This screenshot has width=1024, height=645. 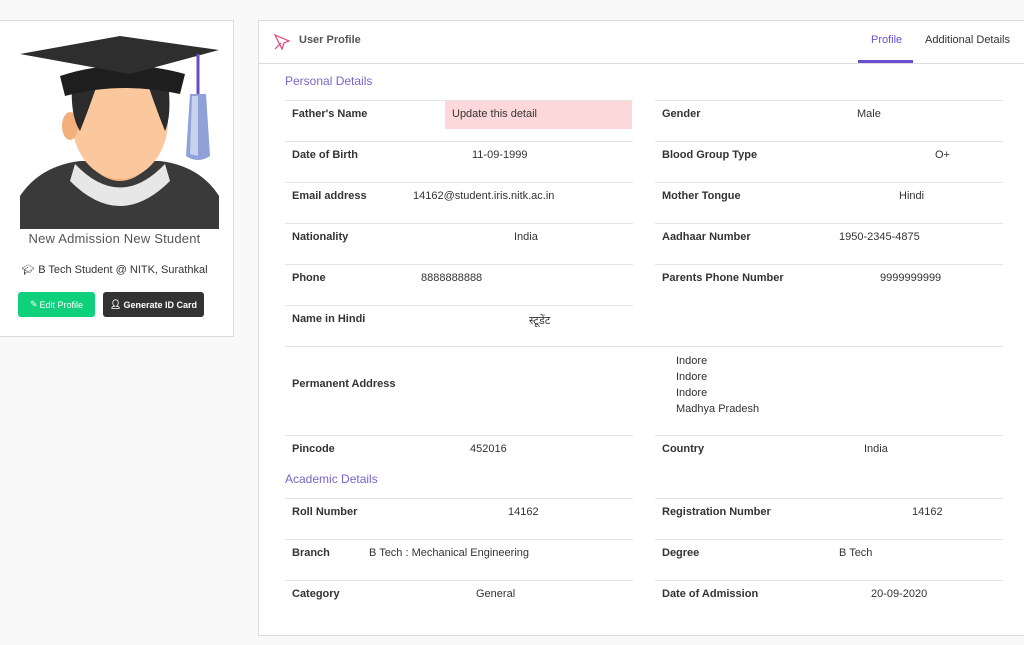 What do you see at coordinates (488, 449) in the screenshot?
I see `pincode-value: 452016` at bounding box center [488, 449].